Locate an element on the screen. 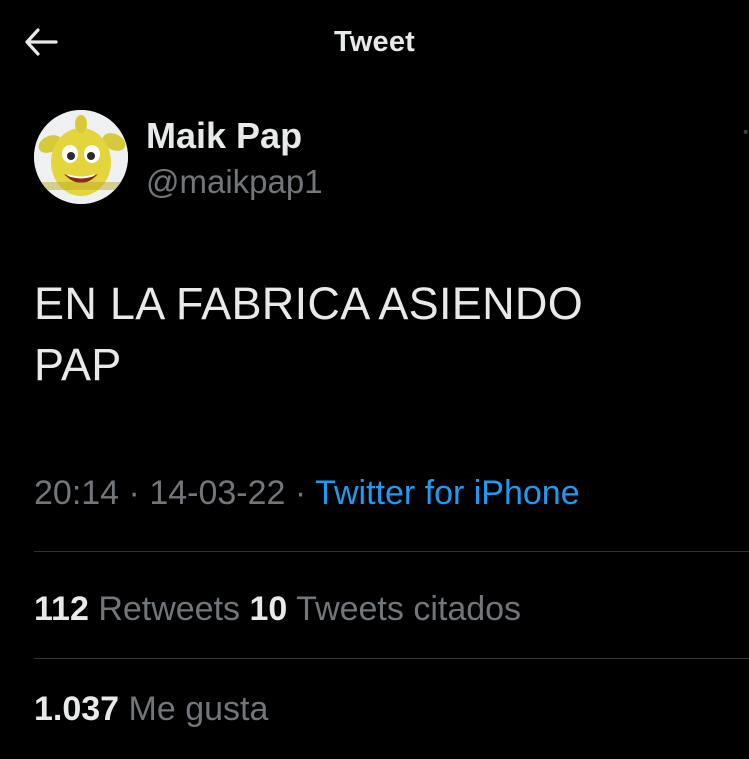 This screenshot has height=759, width=749. tweet-date: 14-03-22 is located at coordinates (217, 493).